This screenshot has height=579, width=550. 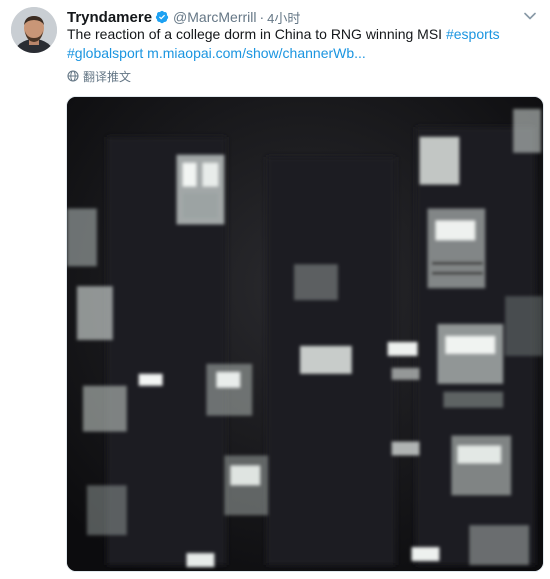 I want to click on author-display-name: Tryndamere, so click(x=109, y=17).